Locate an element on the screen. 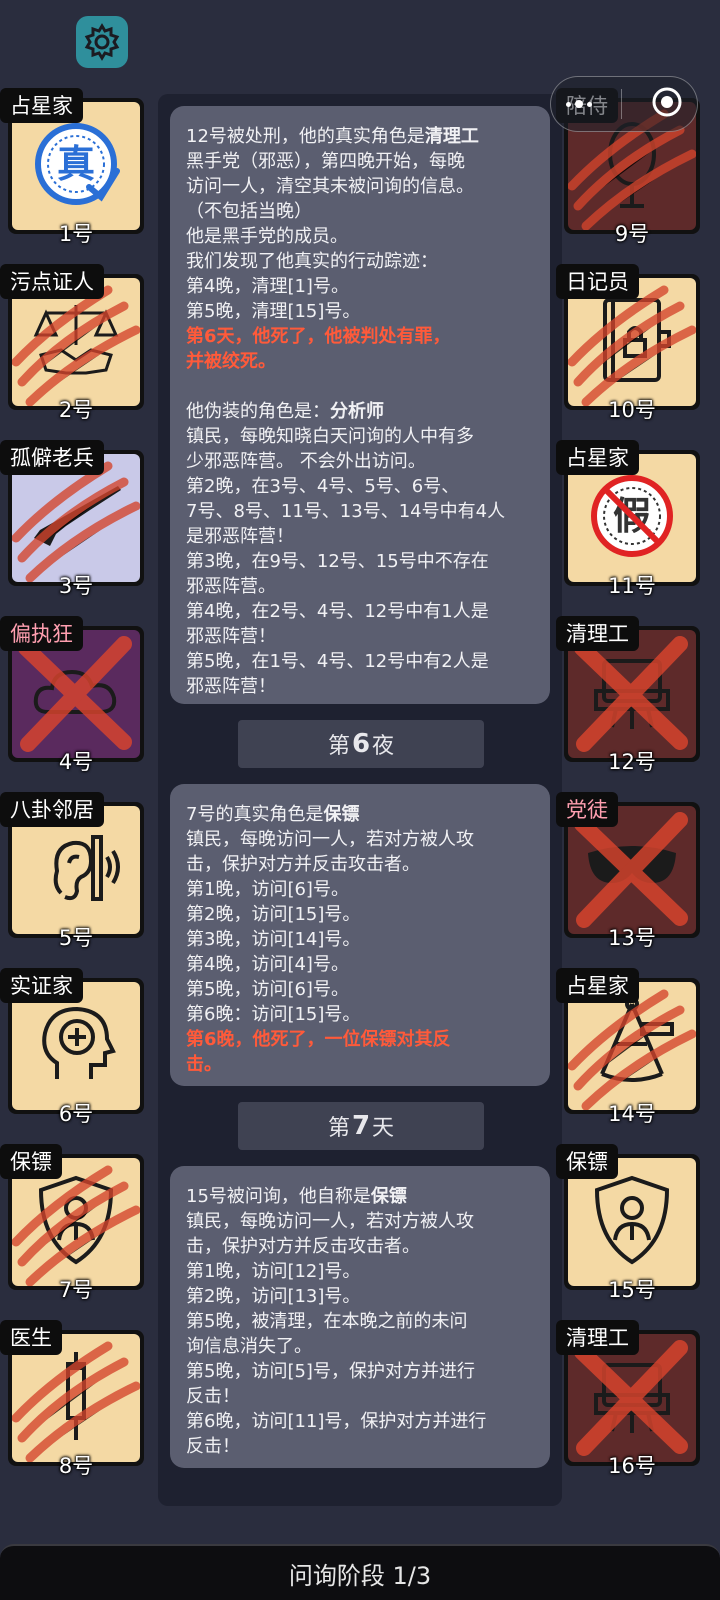 The height and width of the screenshot is (1600, 720). log-text: 第5晚，在1号、4号、12号中有2人是 is located at coordinates (337, 661).